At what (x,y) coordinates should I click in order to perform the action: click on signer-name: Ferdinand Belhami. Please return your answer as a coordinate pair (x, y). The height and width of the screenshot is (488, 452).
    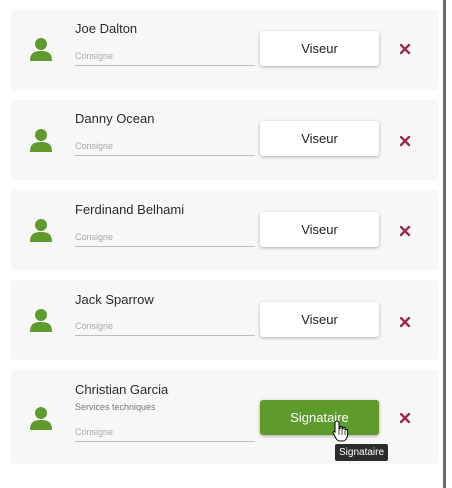
    Looking at the image, I should click on (130, 209).